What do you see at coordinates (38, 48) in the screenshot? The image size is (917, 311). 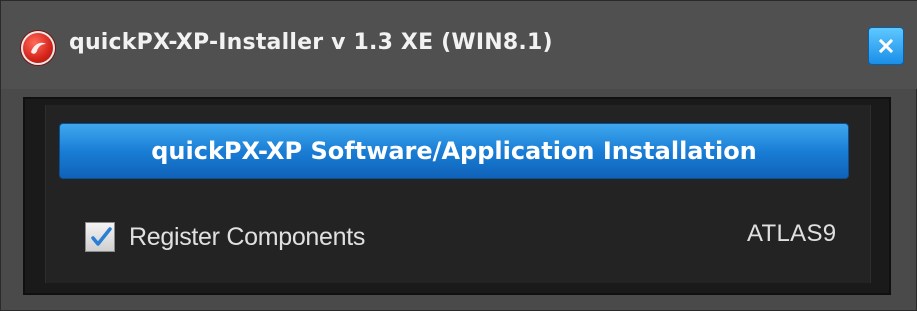 I see `app-logo-icon` at bounding box center [38, 48].